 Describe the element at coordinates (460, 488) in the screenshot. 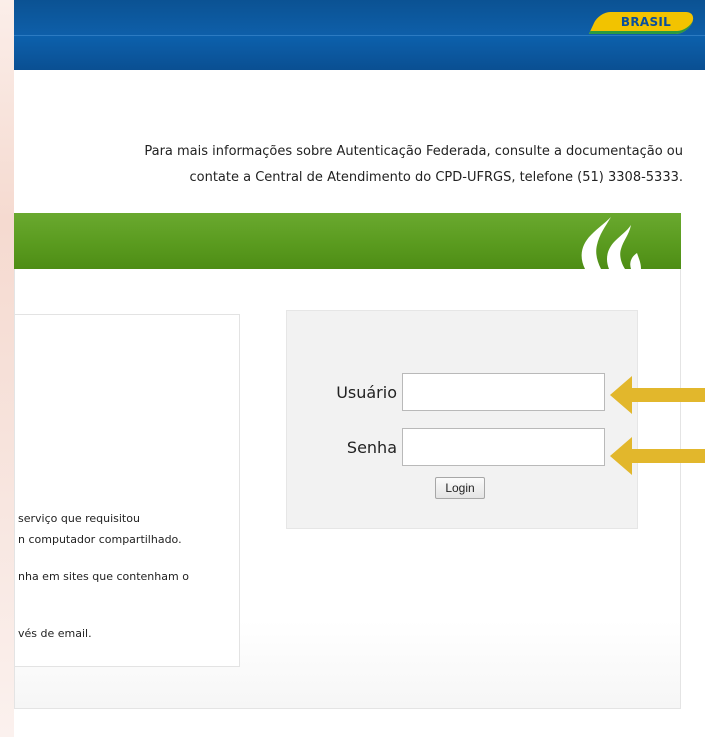

I see `login-button: Login` at that location.